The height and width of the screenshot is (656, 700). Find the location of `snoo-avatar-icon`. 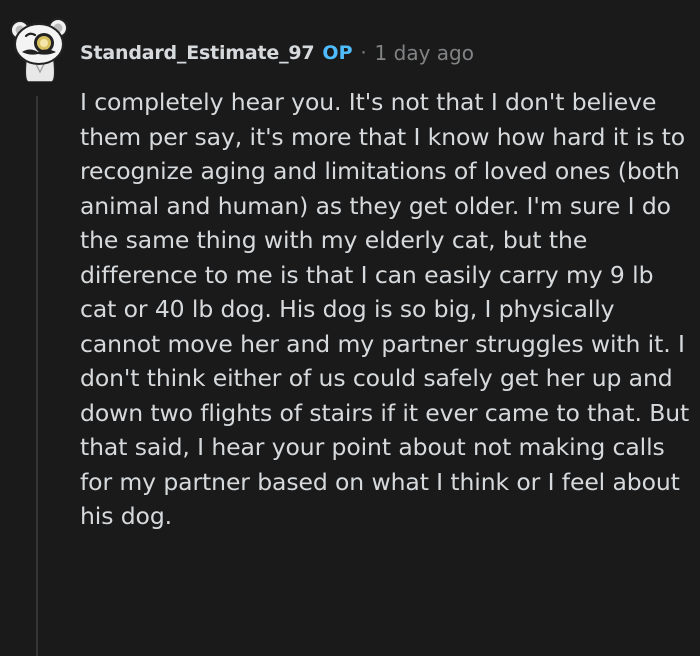

snoo-avatar-icon is located at coordinates (39, 50).